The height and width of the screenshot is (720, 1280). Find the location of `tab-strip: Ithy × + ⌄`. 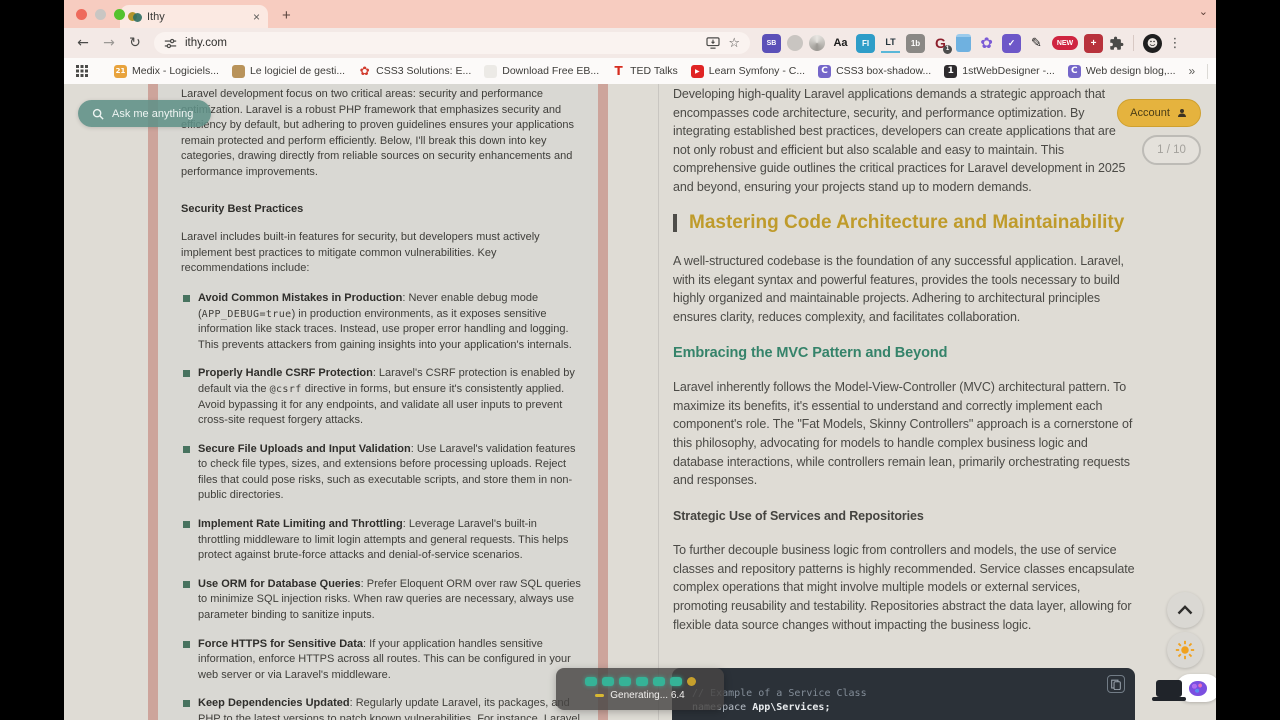

tab-strip: Ithy × + ⌄ is located at coordinates (640, 14).